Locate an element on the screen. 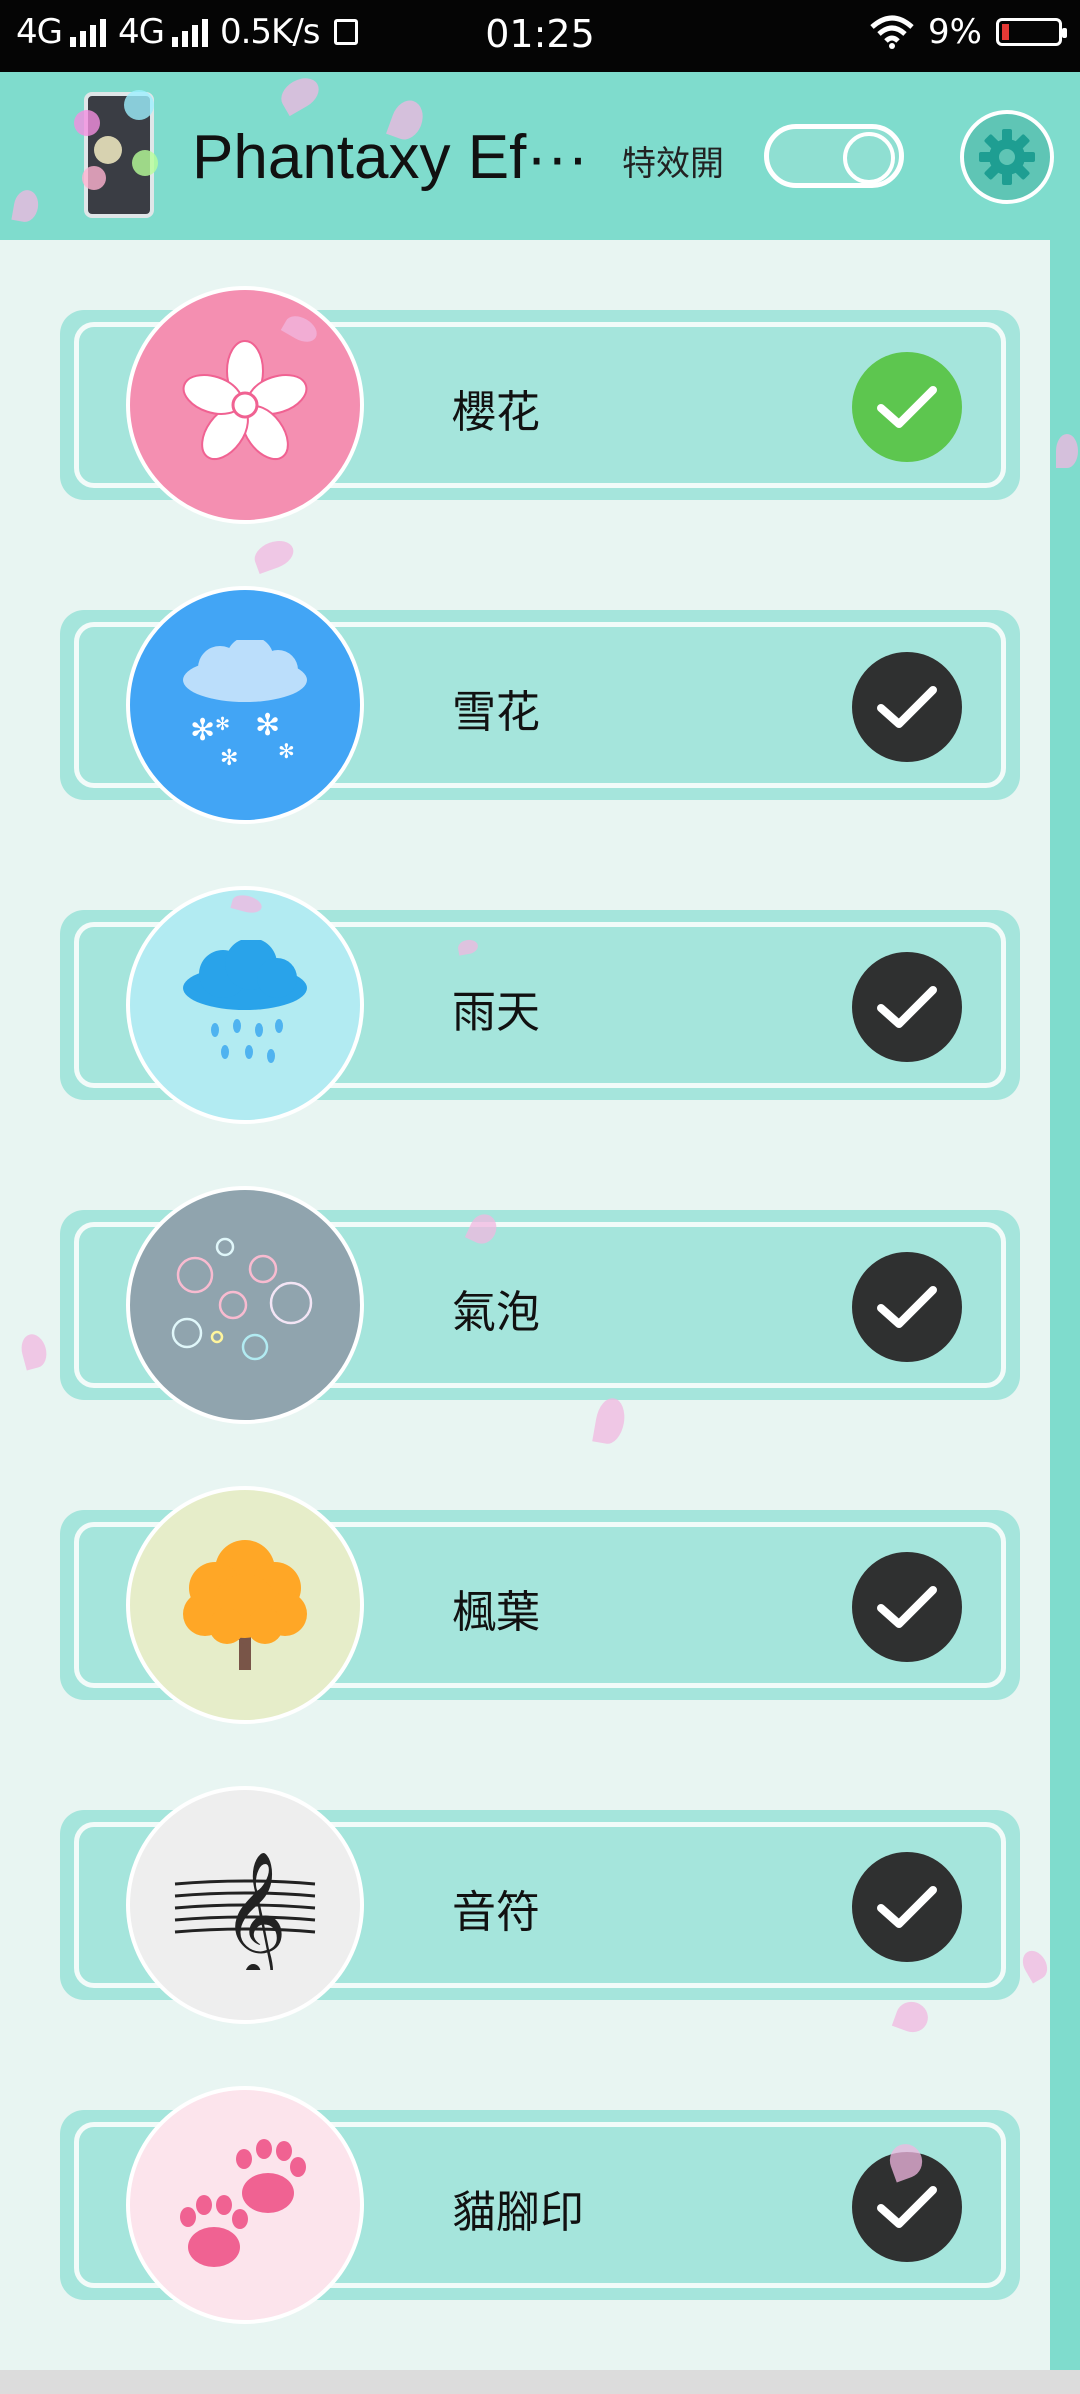 This screenshot has height=2394, width=1080. effect-item-paw: 貓腳印 is located at coordinates (540, 2205).